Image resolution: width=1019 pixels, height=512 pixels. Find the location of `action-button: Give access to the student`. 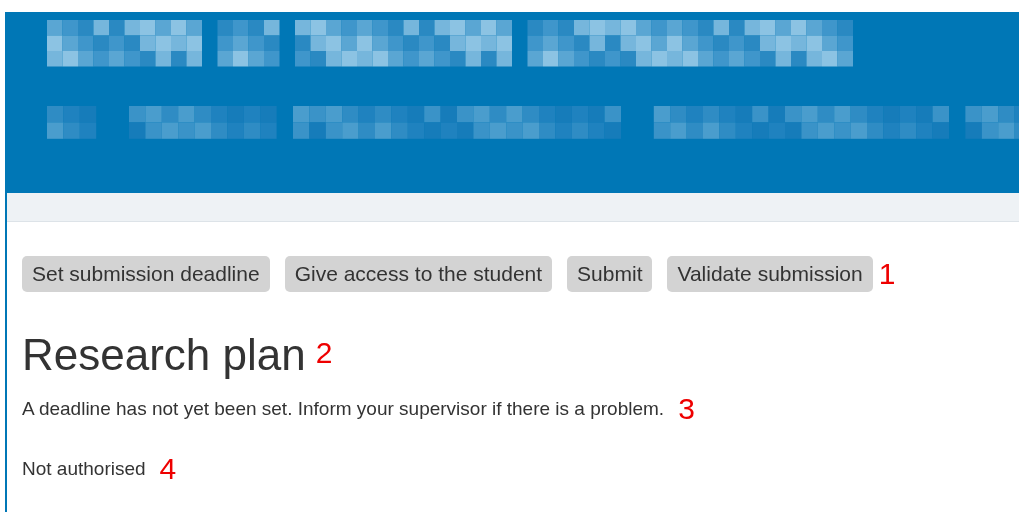

action-button: Give access to the student is located at coordinates (418, 274).